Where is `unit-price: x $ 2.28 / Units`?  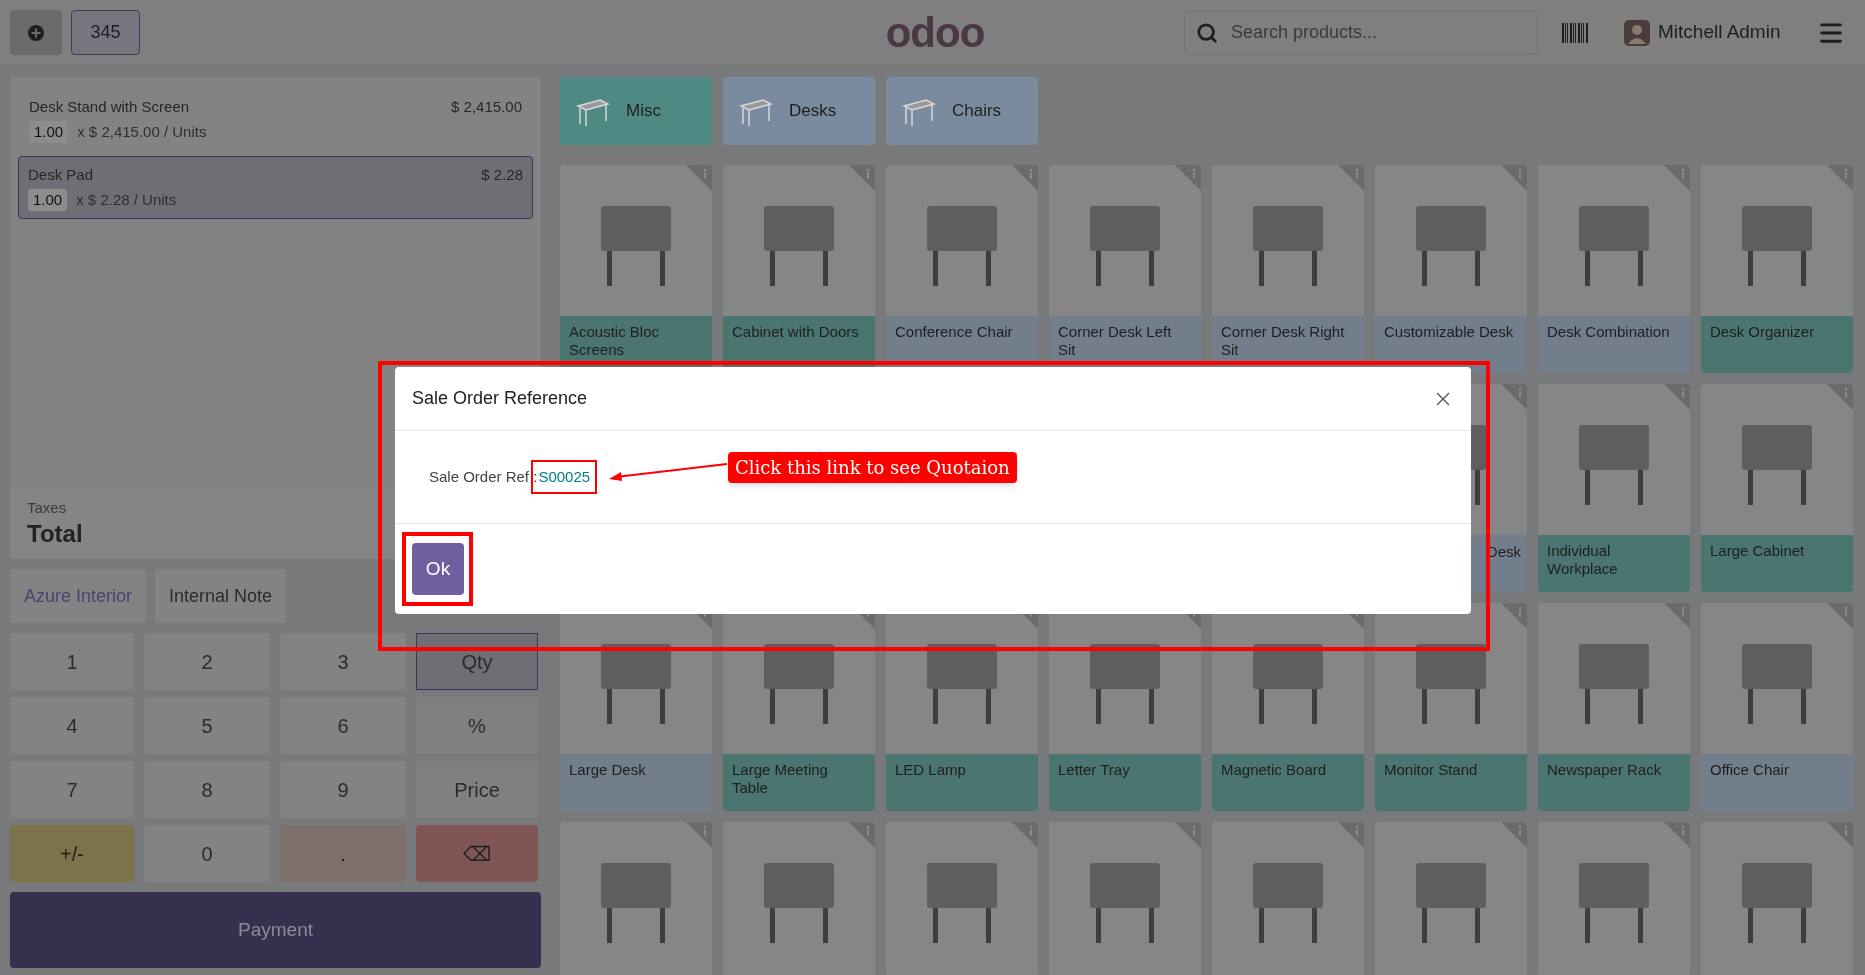 unit-price: x $ 2.28 / Units is located at coordinates (126, 199).